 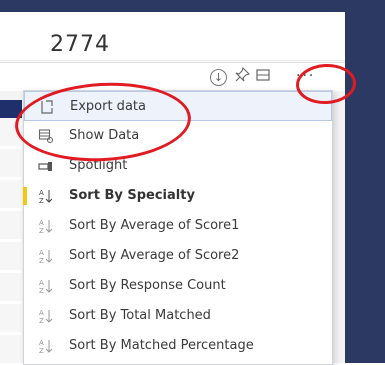 What do you see at coordinates (172, 76) in the screenshot?
I see `visual-header` at bounding box center [172, 76].